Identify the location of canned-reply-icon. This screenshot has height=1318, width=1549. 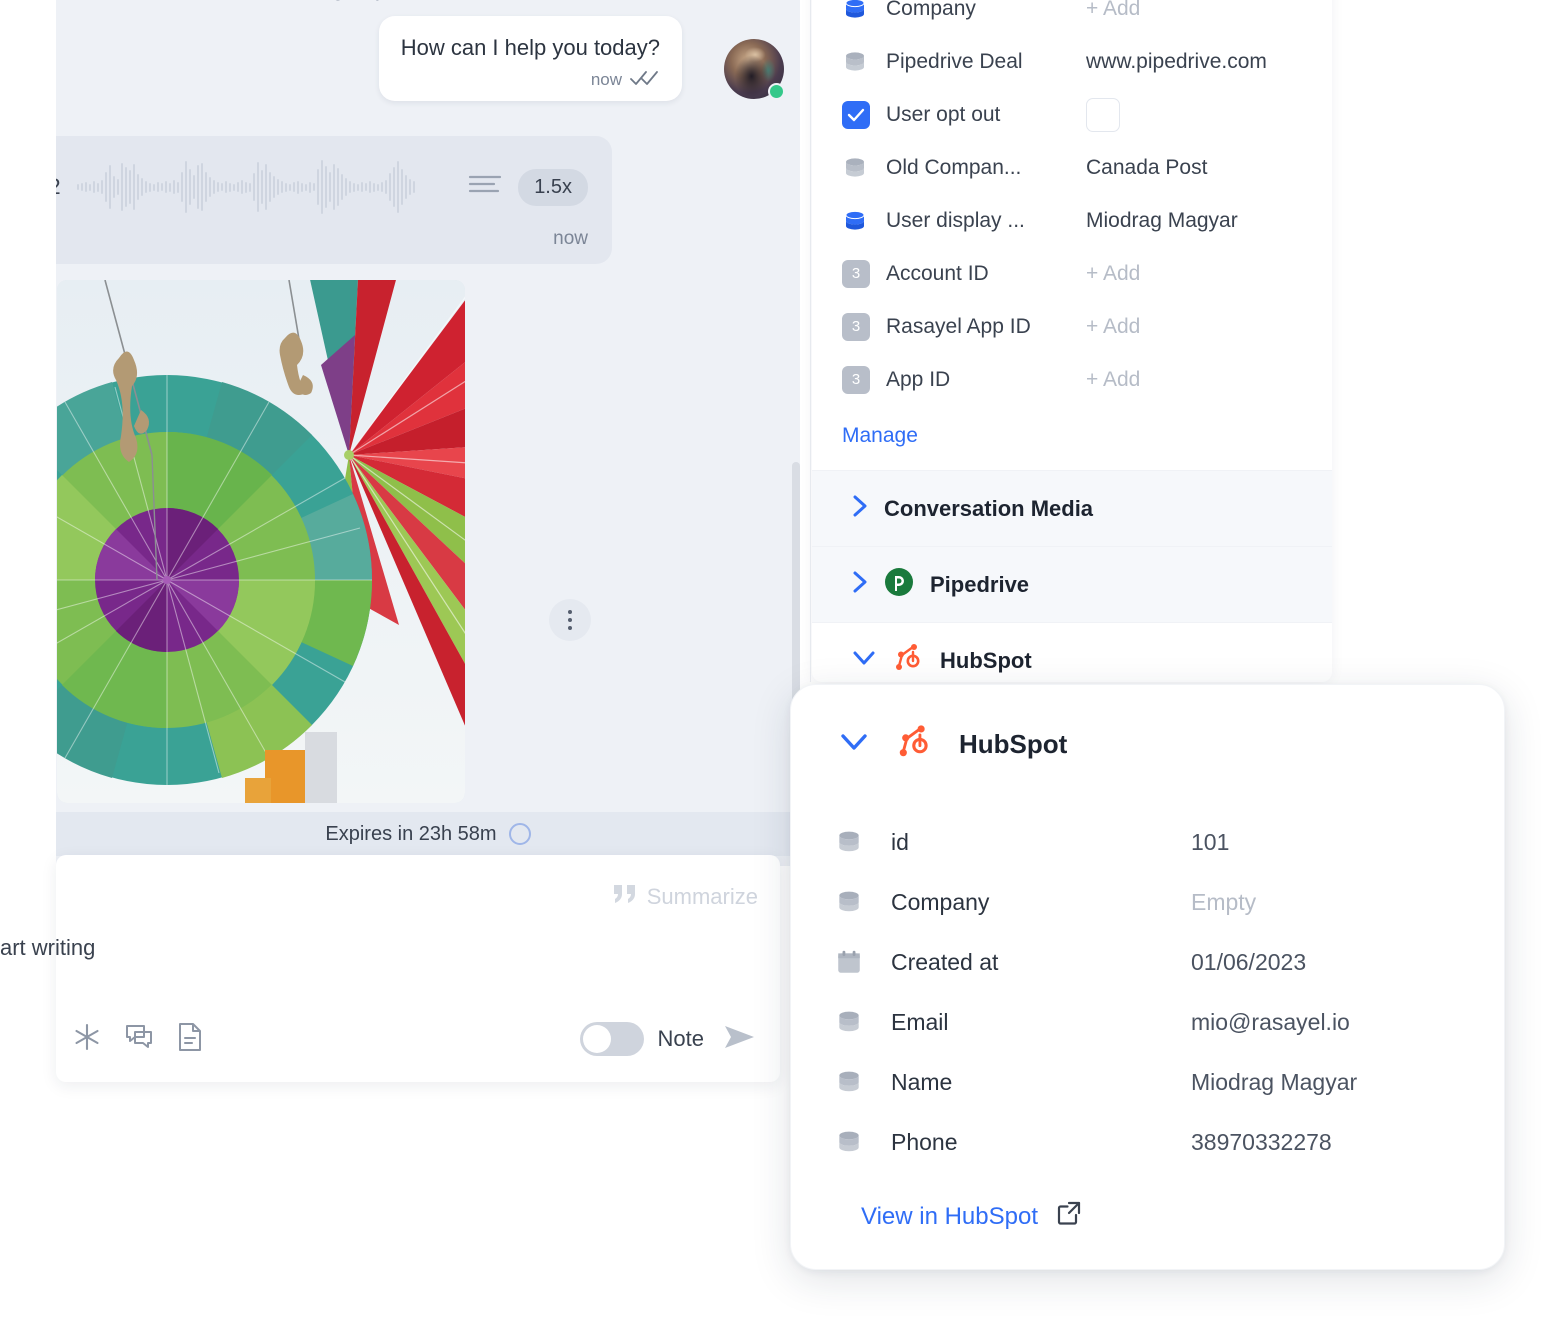
(139, 1039).